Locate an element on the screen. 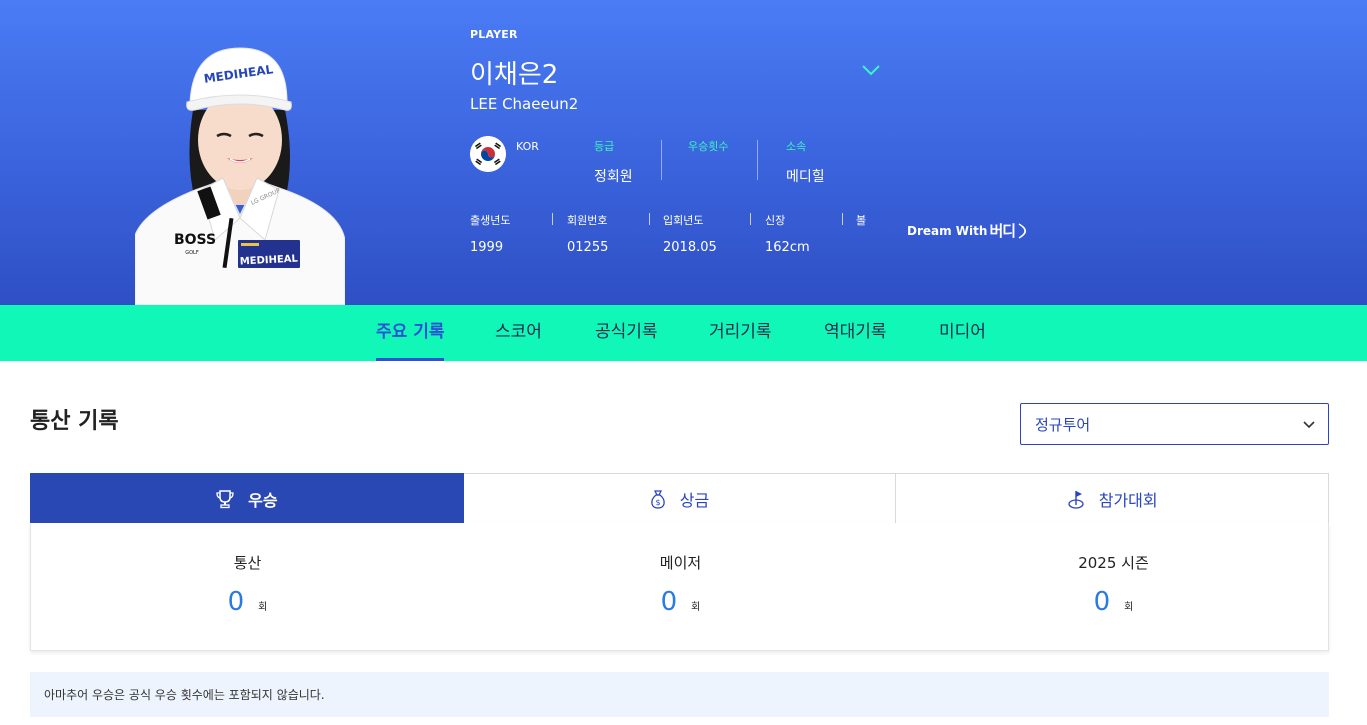 Image resolution: width=1367 pixels, height=725 pixels. chevron-down-icon is located at coordinates (1309, 425).